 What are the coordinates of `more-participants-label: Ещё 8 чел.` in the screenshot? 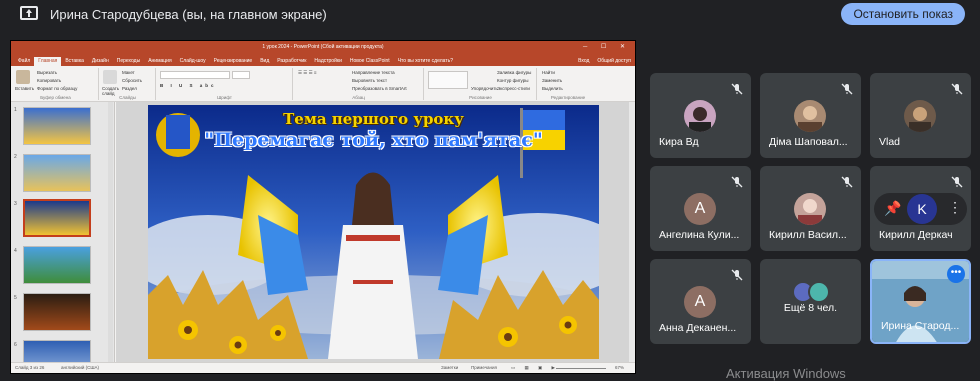 It's located at (810, 308).